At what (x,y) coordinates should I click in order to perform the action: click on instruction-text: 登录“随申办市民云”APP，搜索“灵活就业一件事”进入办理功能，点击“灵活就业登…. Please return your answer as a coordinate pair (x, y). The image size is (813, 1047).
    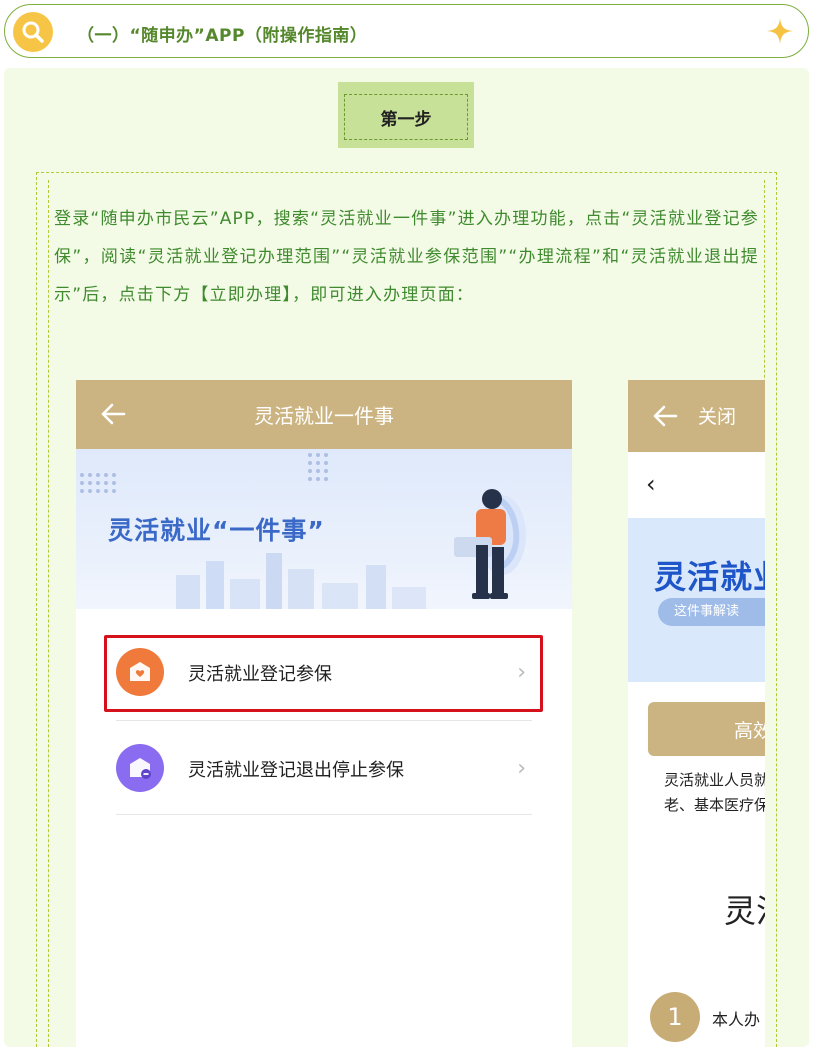
    Looking at the image, I should click on (406, 257).